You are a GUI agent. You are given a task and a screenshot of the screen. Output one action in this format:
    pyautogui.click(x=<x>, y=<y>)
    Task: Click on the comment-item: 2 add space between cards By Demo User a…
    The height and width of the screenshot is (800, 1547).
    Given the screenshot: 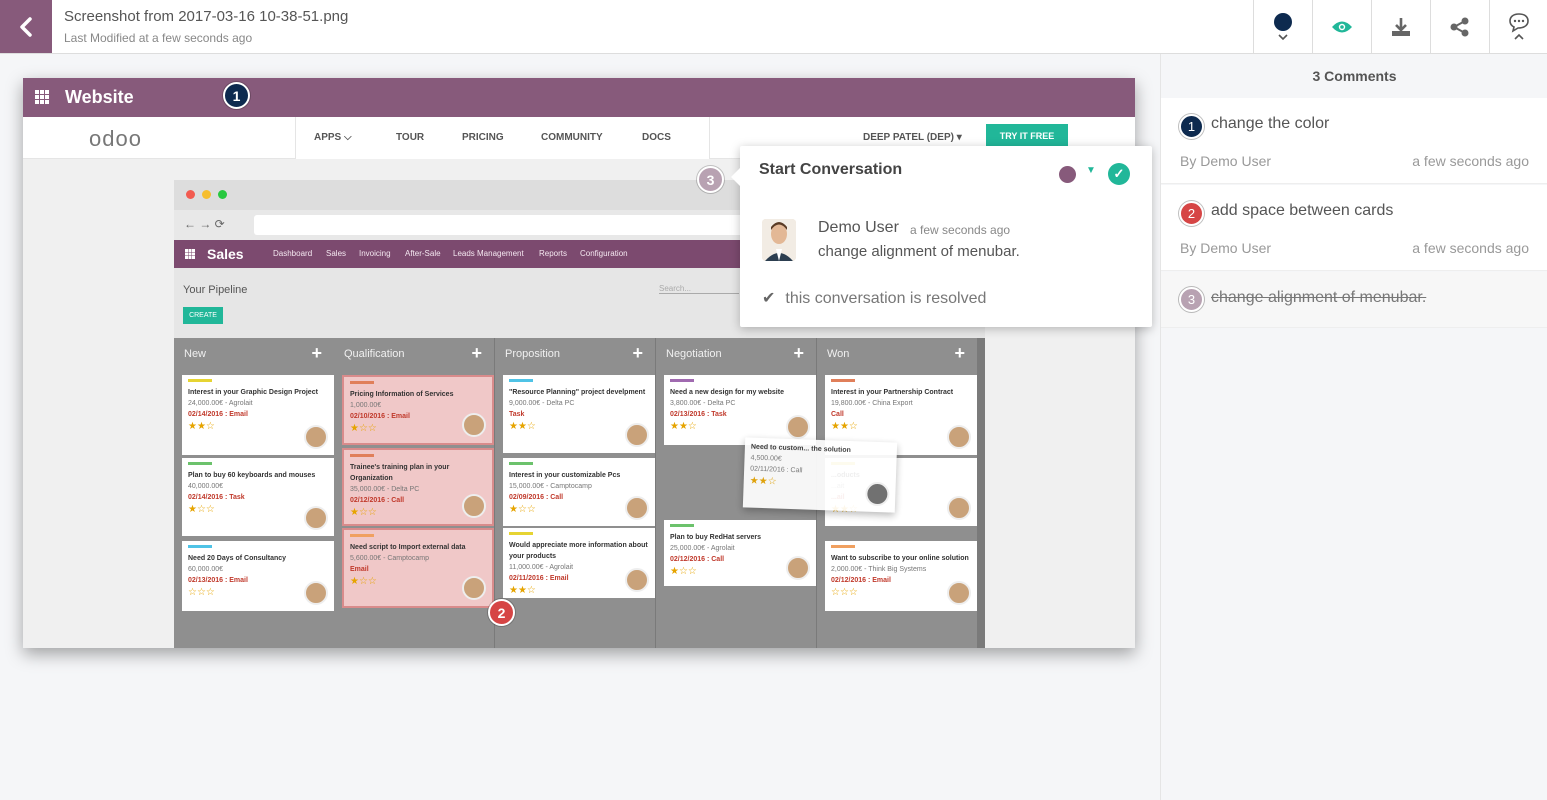 What is the action you would take?
    pyautogui.click(x=1354, y=228)
    